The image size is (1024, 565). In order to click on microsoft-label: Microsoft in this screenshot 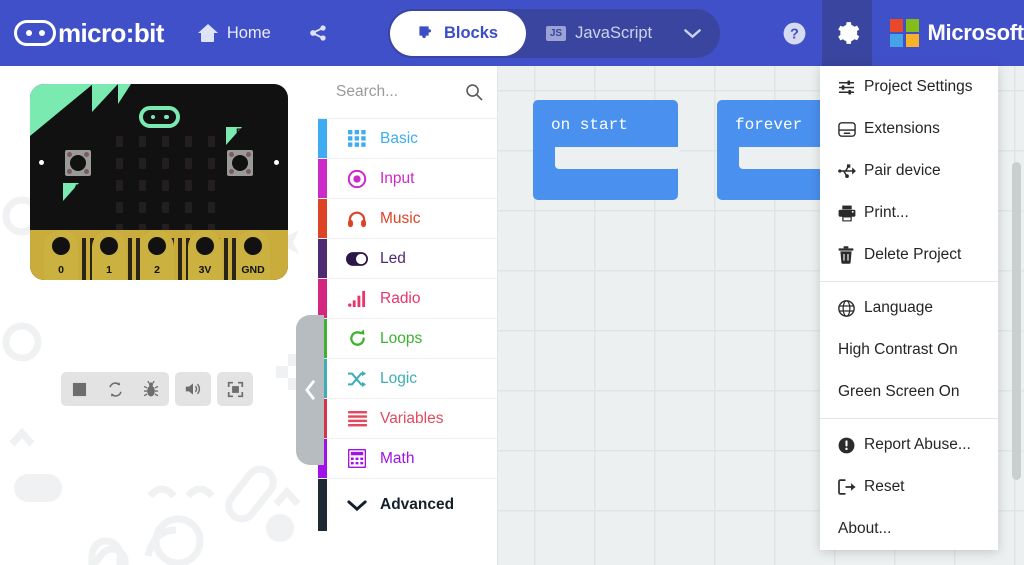, I will do `click(975, 32)`.